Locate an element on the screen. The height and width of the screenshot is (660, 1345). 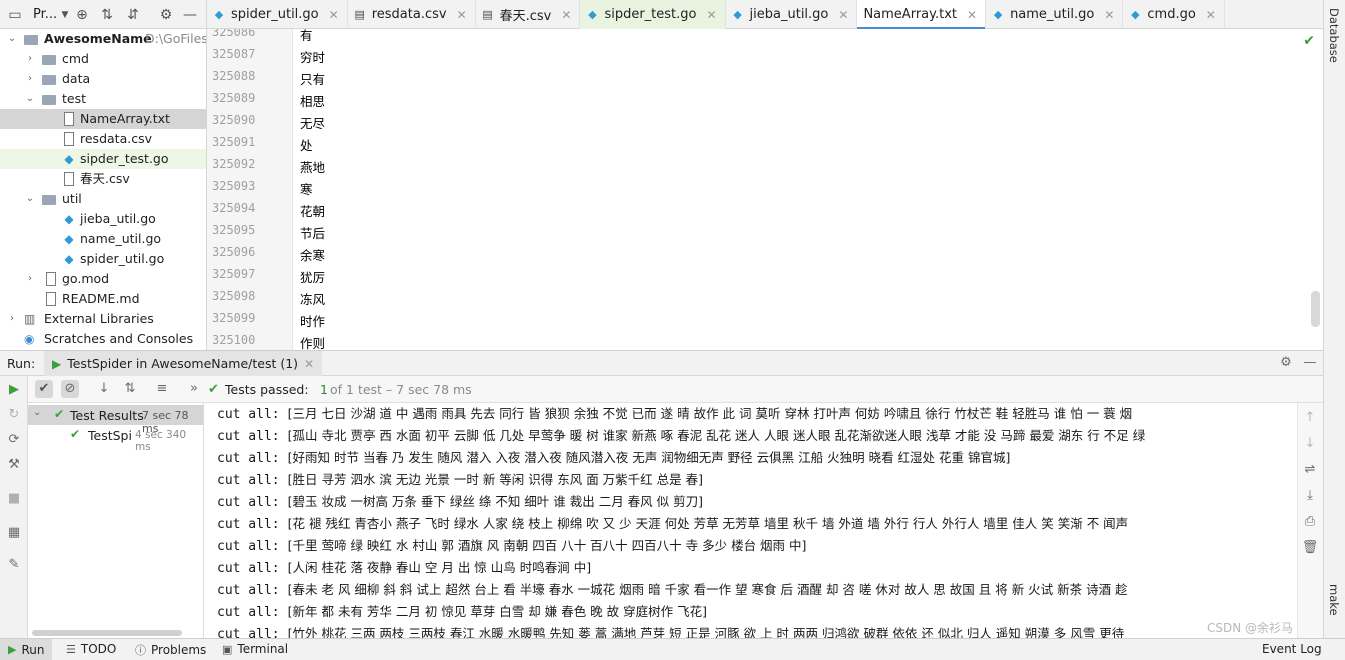
tree-root: ⌄ AwesomeName D:\GoFiles\ is located at coordinates (103, 39).